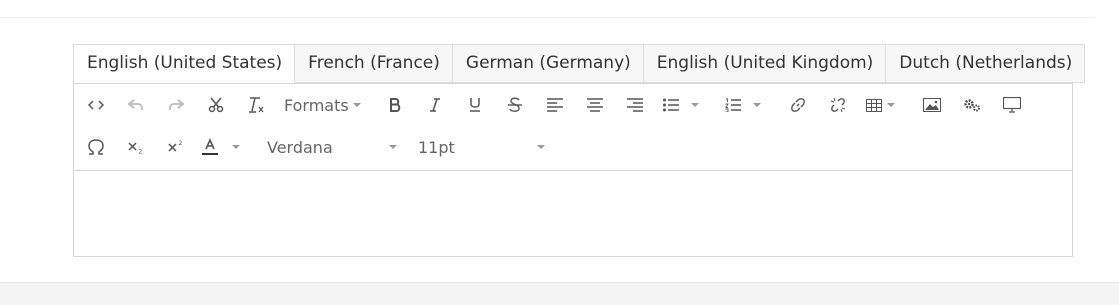 Image resolution: width=1119 pixels, height=305 pixels. I want to click on superscript-button: 2, so click(176, 147).